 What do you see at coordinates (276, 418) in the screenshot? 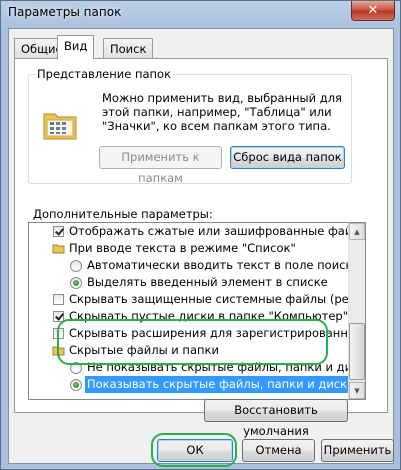
I see `restore-defaults-button-visual: Восстановить умолчания` at bounding box center [276, 418].